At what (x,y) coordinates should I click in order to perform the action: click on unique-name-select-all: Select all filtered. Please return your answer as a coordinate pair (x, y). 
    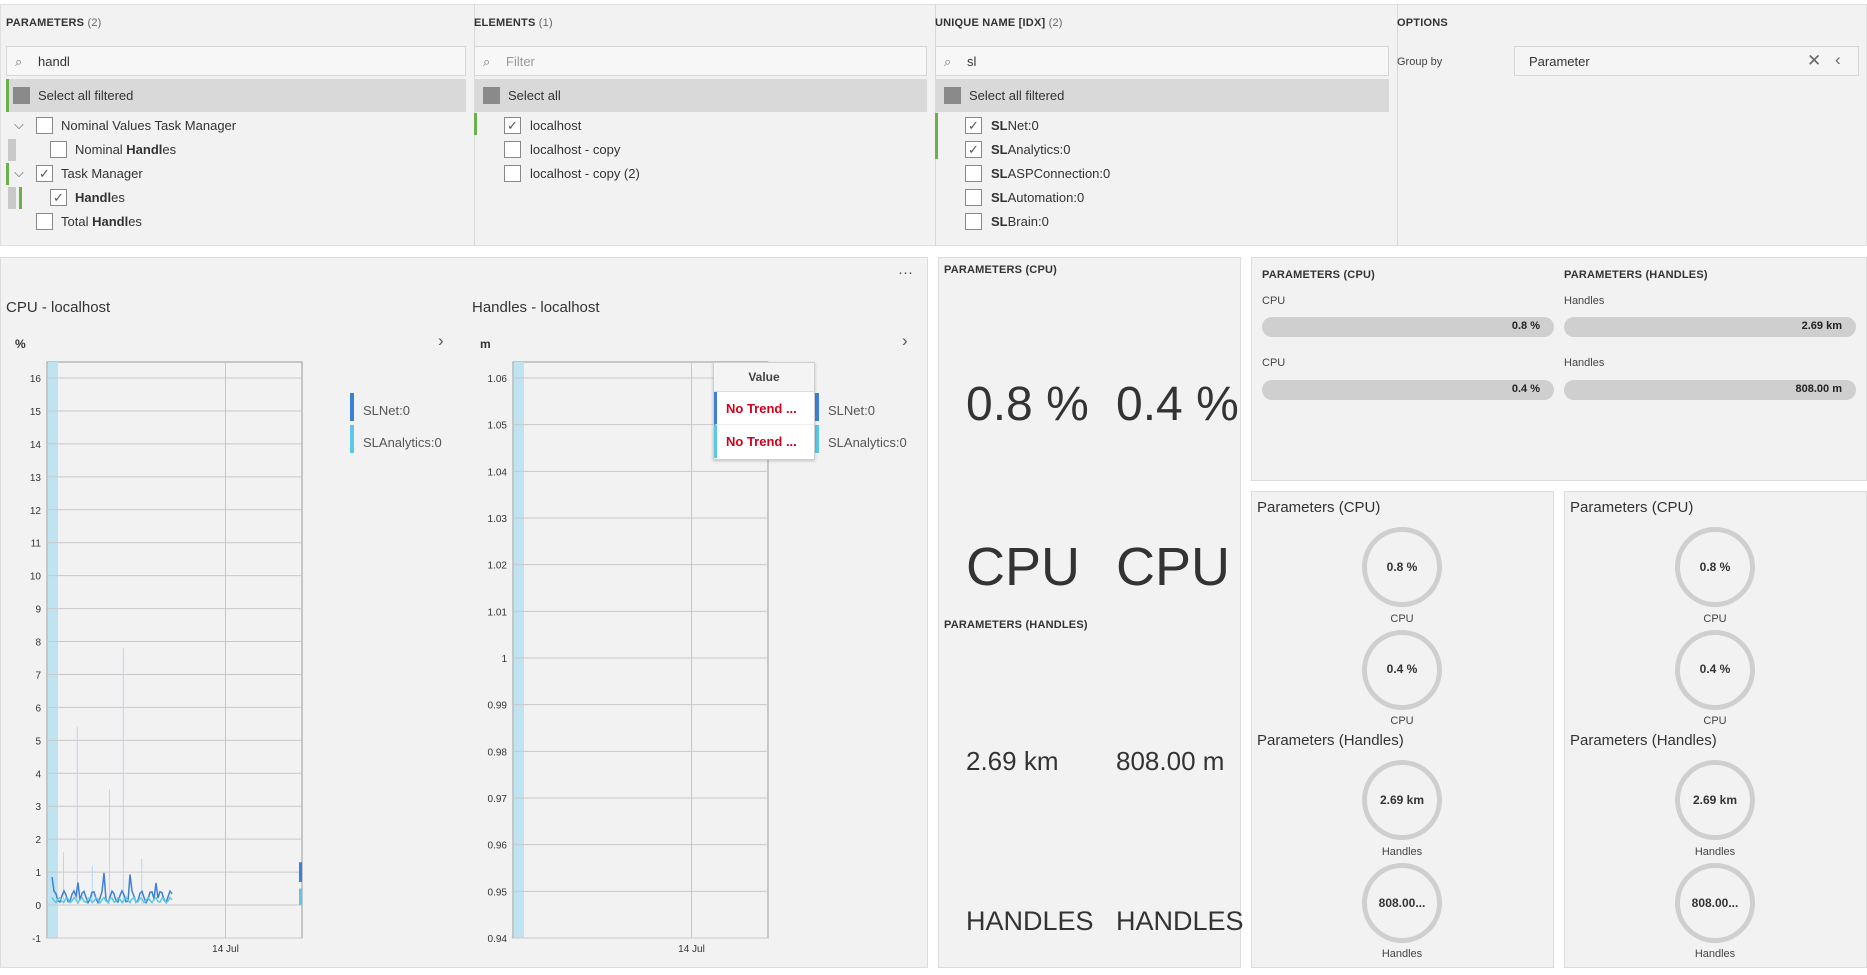
    Looking at the image, I should click on (1162, 95).